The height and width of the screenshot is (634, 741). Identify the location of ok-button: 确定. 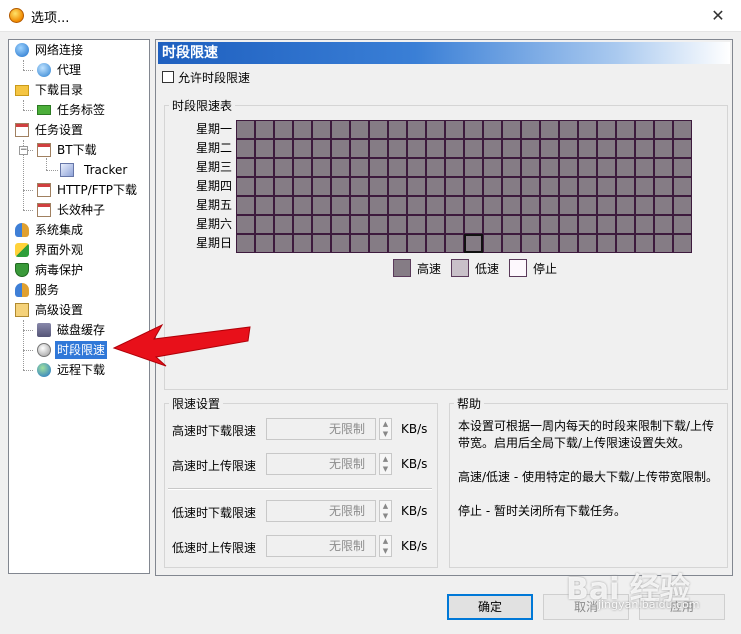
(490, 607).